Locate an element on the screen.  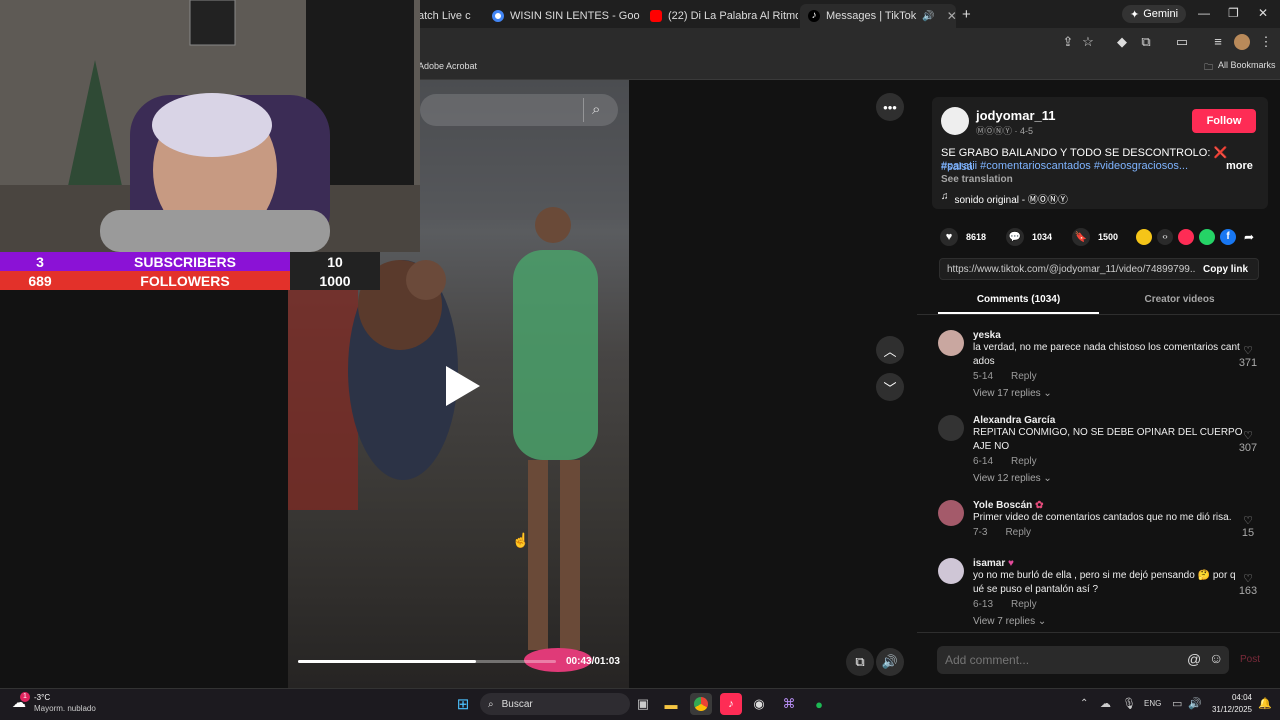
tray-chevron-icon: ⌃ is located at coordinates (1084, 703).